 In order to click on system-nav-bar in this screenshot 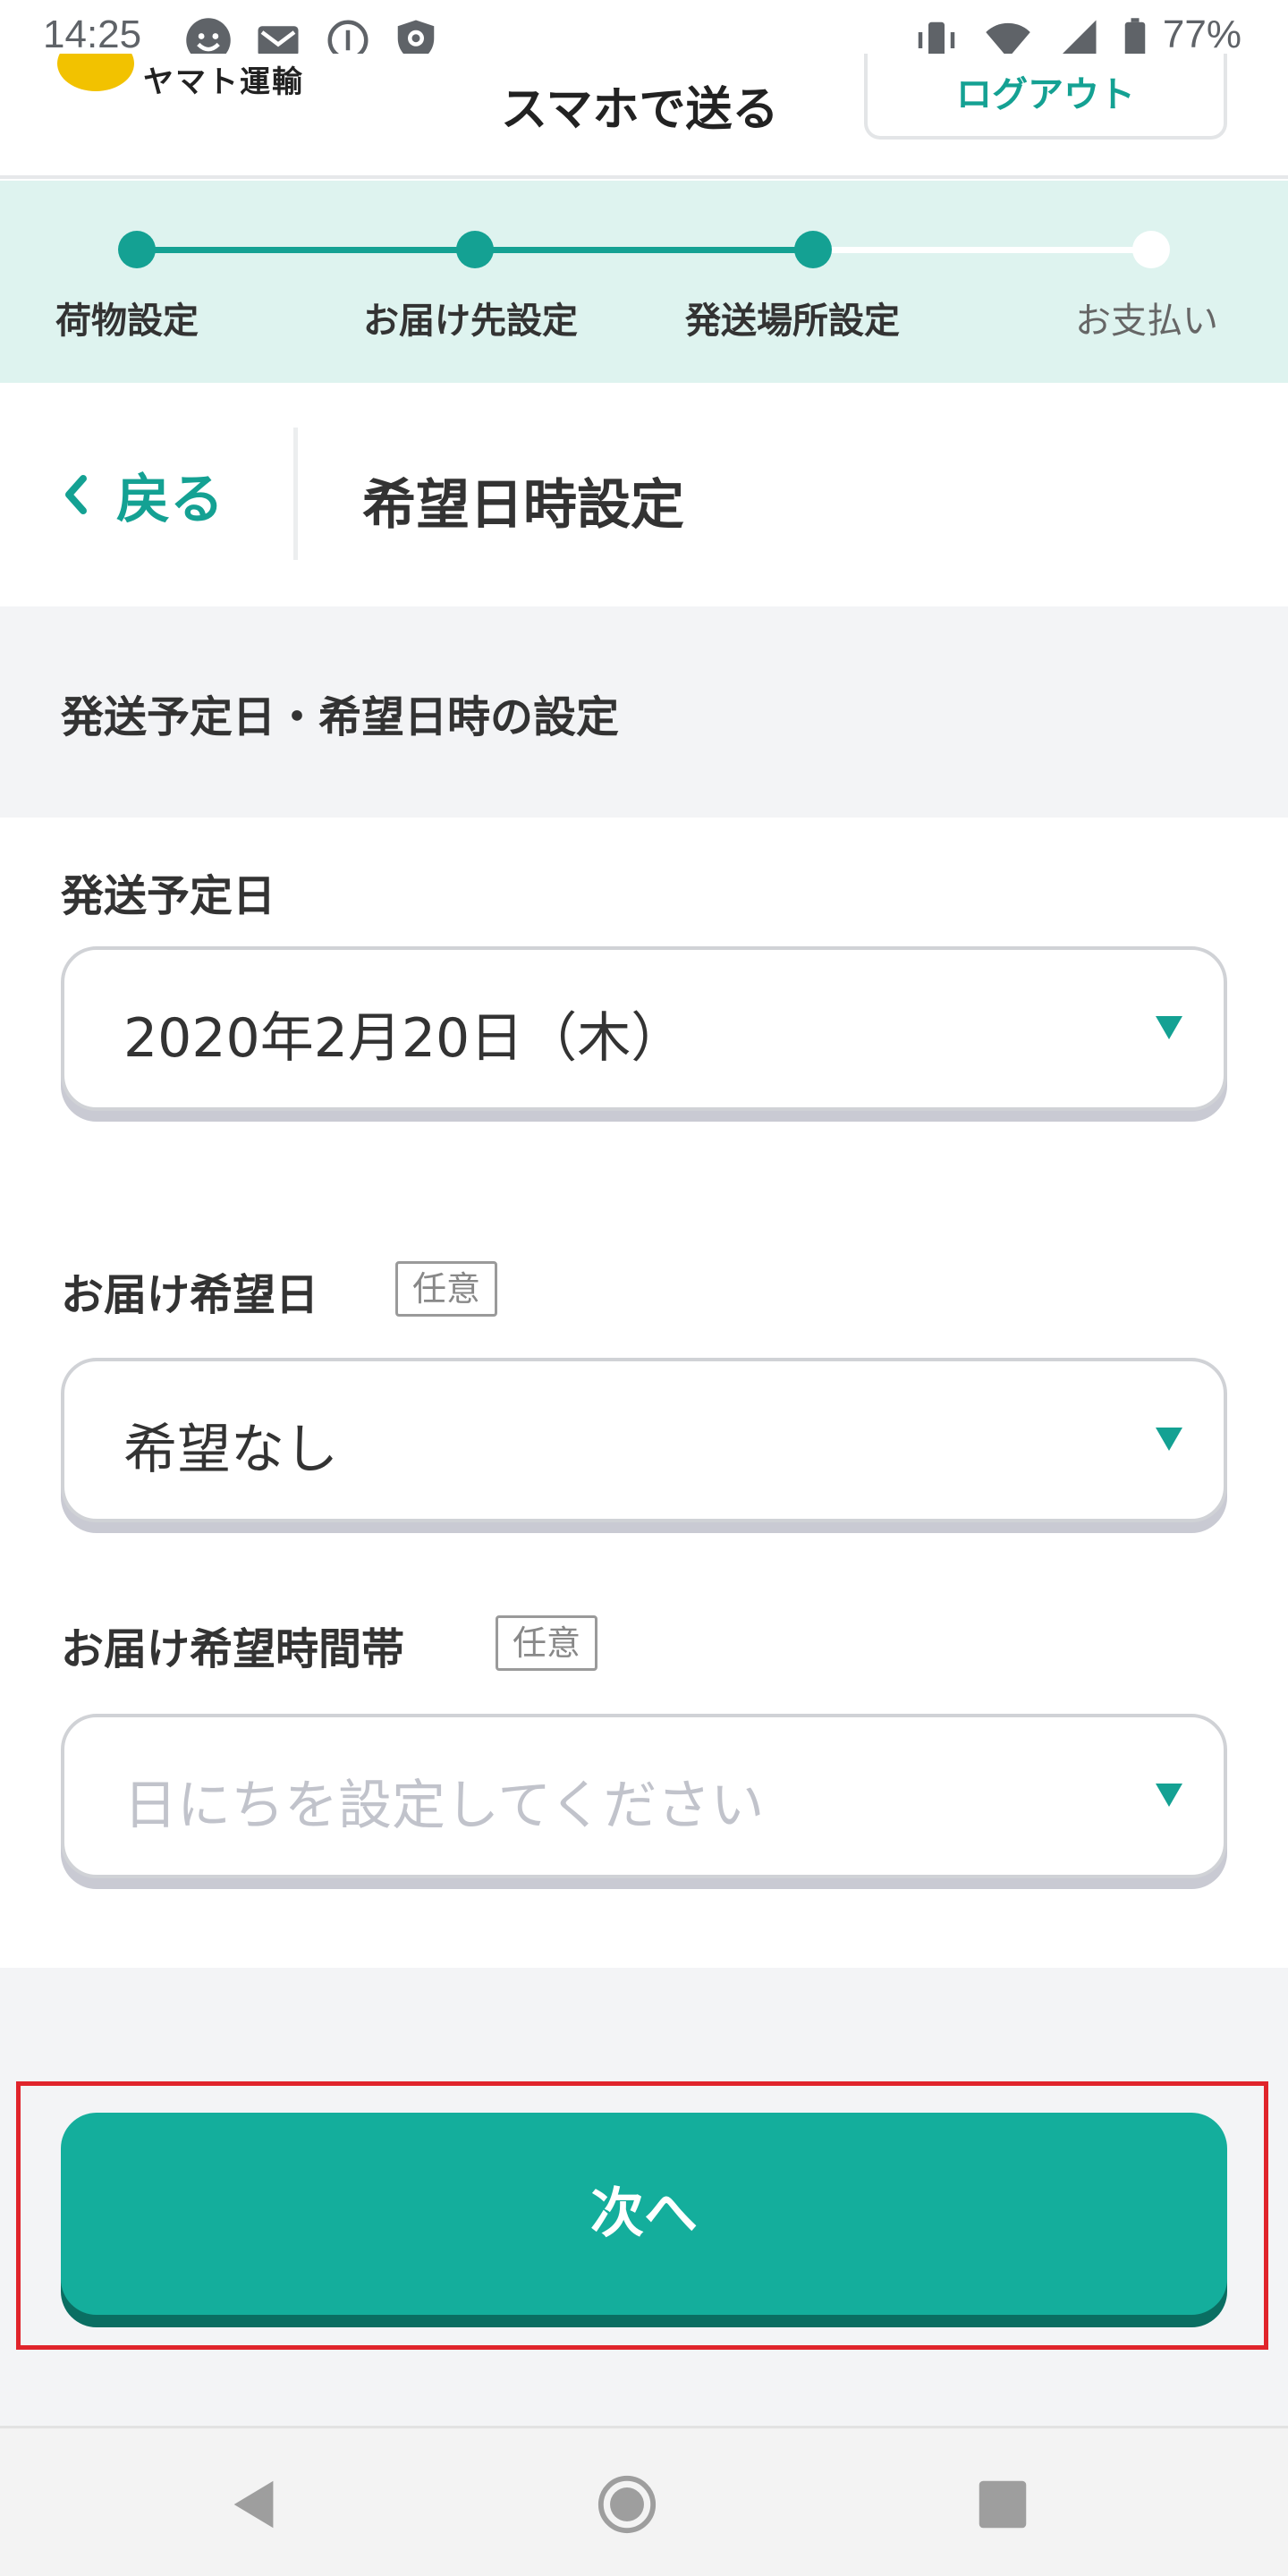, I will do `click(644, 2501)`.